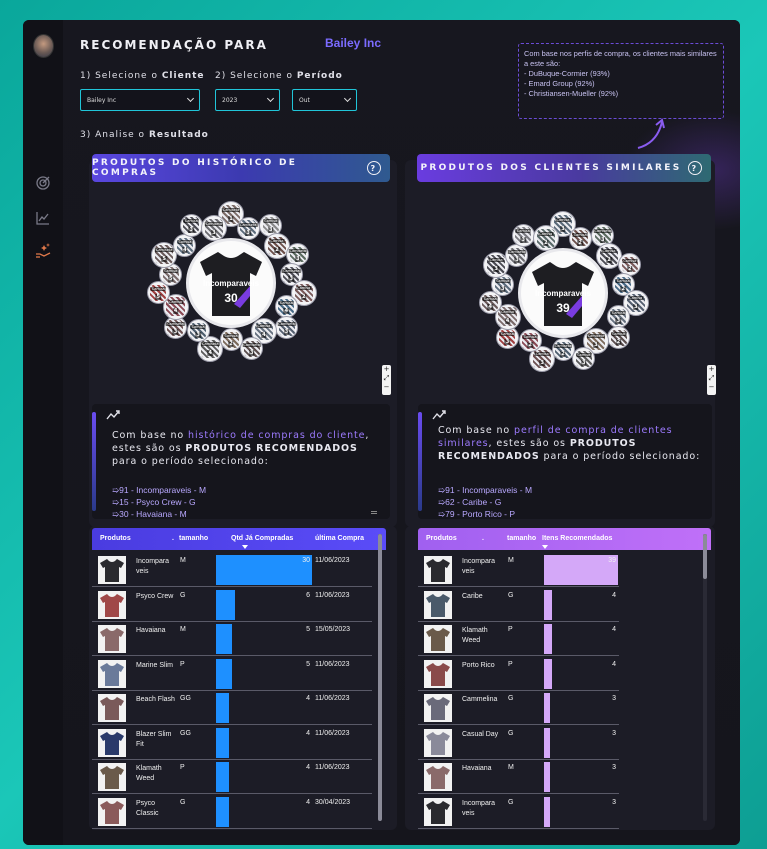  What do you see at coordinates (248, 228) in the screenshot?
I see `product-bubble: Camiseta 3` at bounding box center [248, 228].